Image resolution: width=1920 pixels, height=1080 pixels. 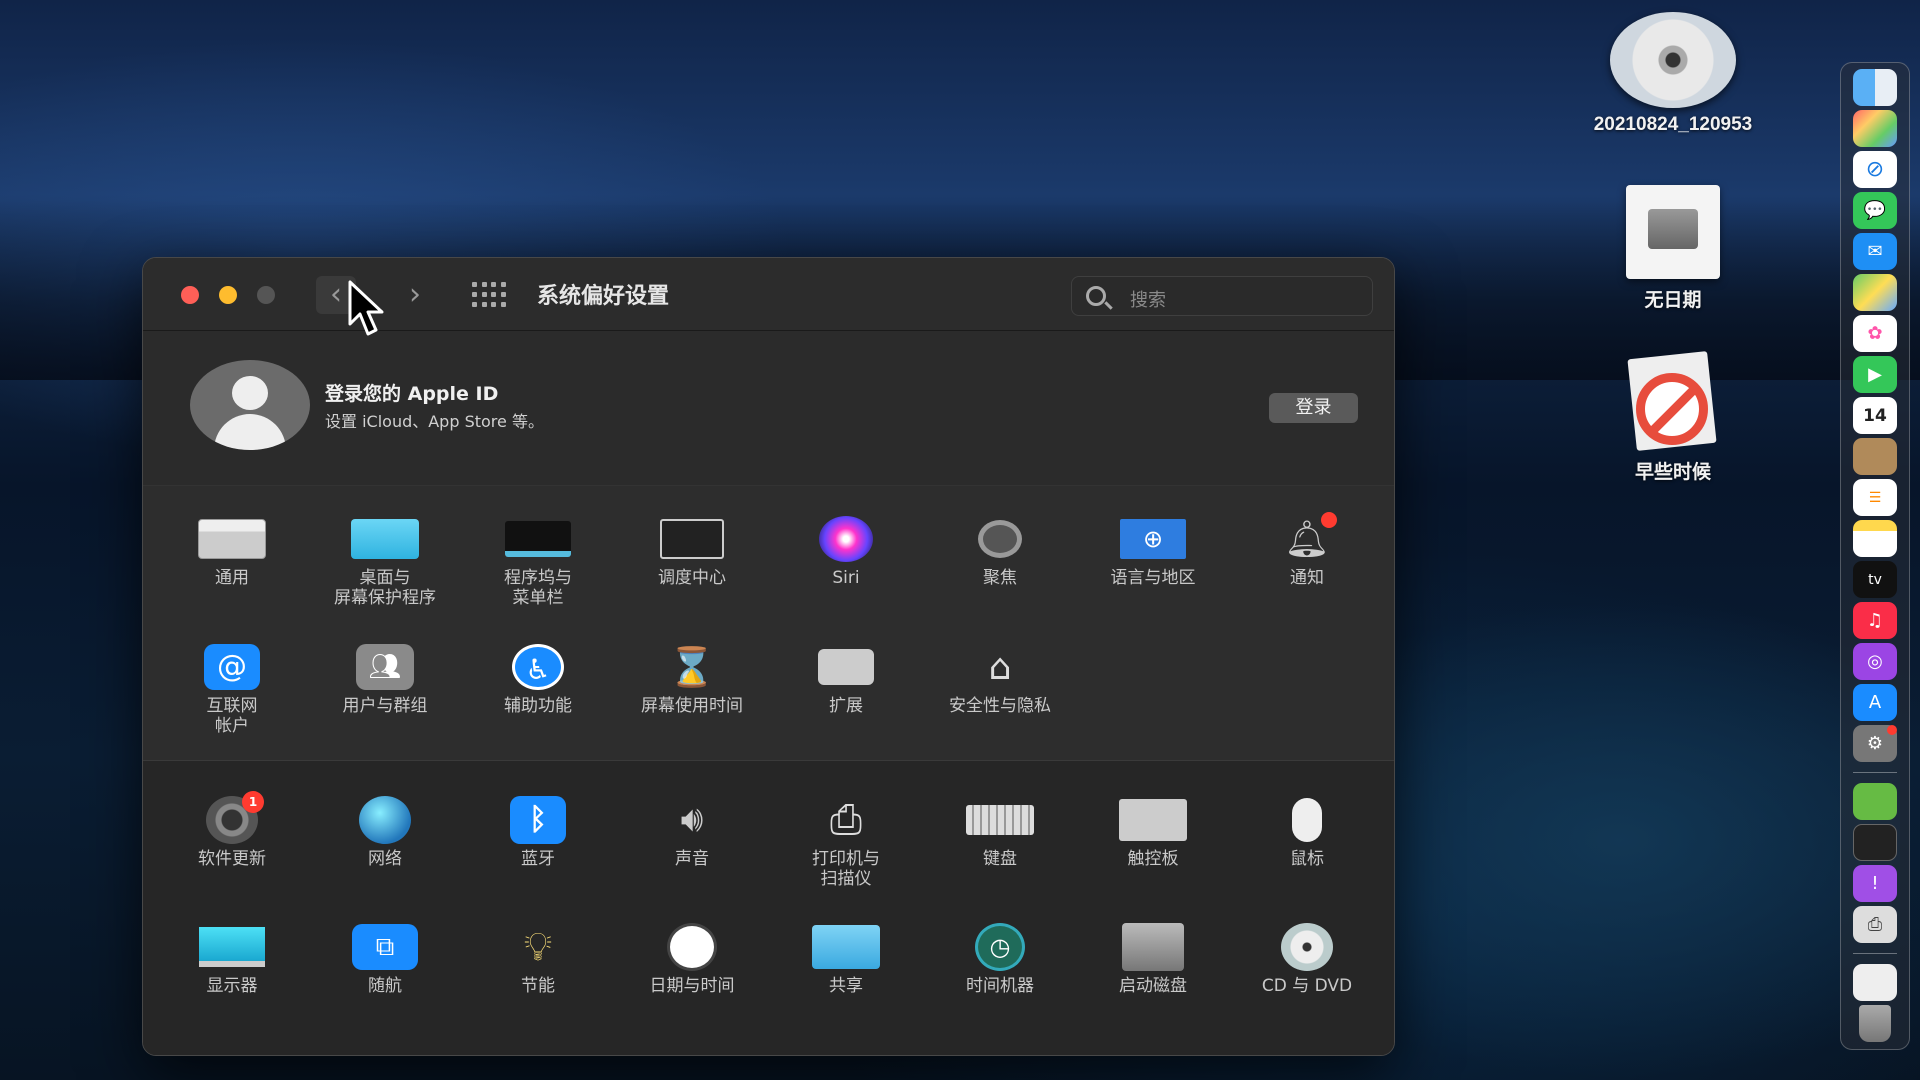 What do you see at coordinates (1875, 743) in the screenshot?
I see `system-preferences-icon: ⚙` at bounding box center [1875, 743].